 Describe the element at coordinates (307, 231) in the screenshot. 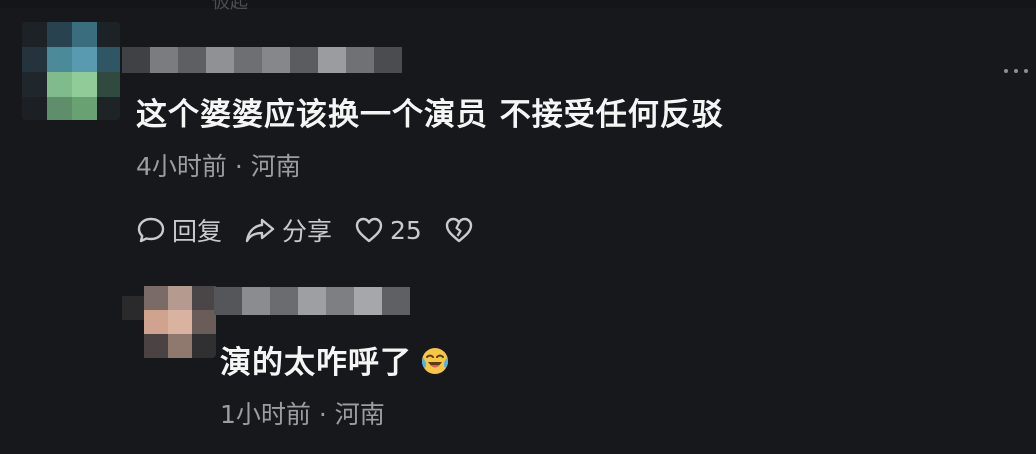

I see `share-label: 分享` at that location.